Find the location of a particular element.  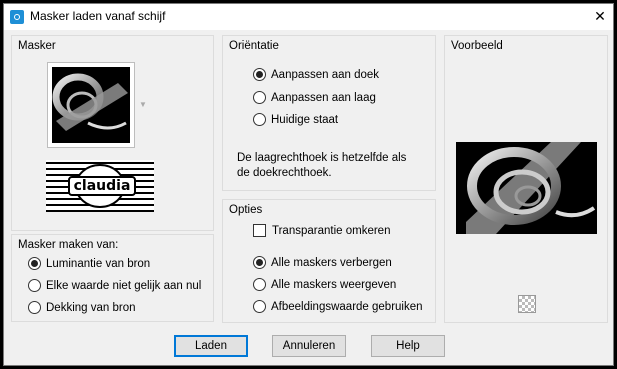

radio-label: Alle maskers verbergen is located at coordinates (331, 262).